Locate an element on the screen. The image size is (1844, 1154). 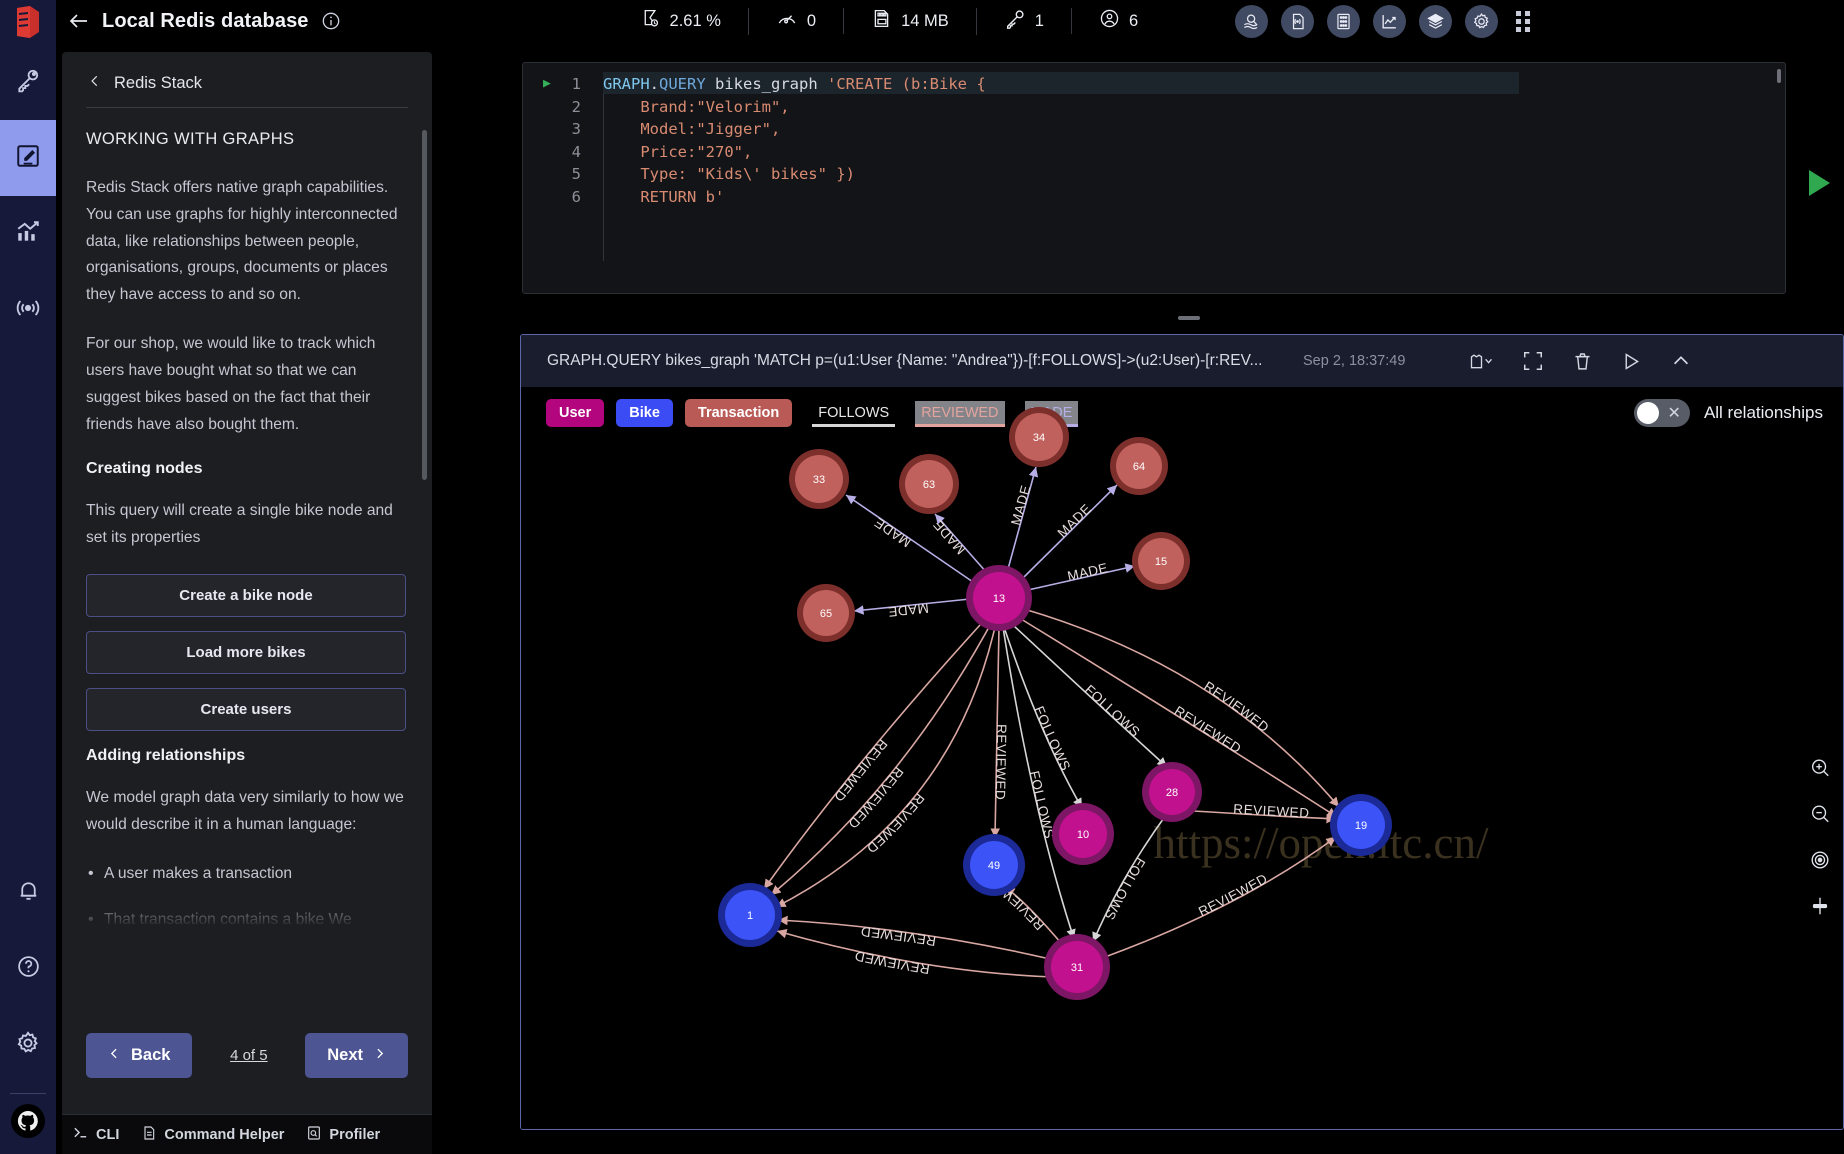
metric-cpu: 2.61 % is located at coordinates (680, 21).